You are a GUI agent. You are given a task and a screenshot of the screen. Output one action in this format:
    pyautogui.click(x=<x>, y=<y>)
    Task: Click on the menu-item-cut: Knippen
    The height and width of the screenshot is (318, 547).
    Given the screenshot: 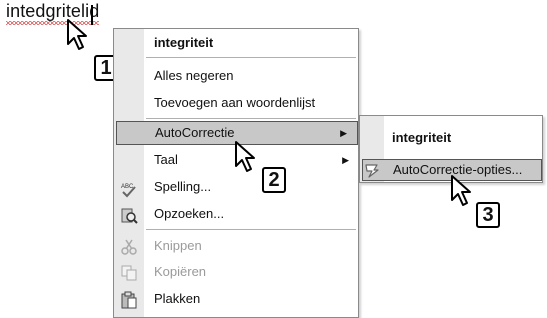 What is the action you would take?
    pyautogui.click(x=178, y=245)
    